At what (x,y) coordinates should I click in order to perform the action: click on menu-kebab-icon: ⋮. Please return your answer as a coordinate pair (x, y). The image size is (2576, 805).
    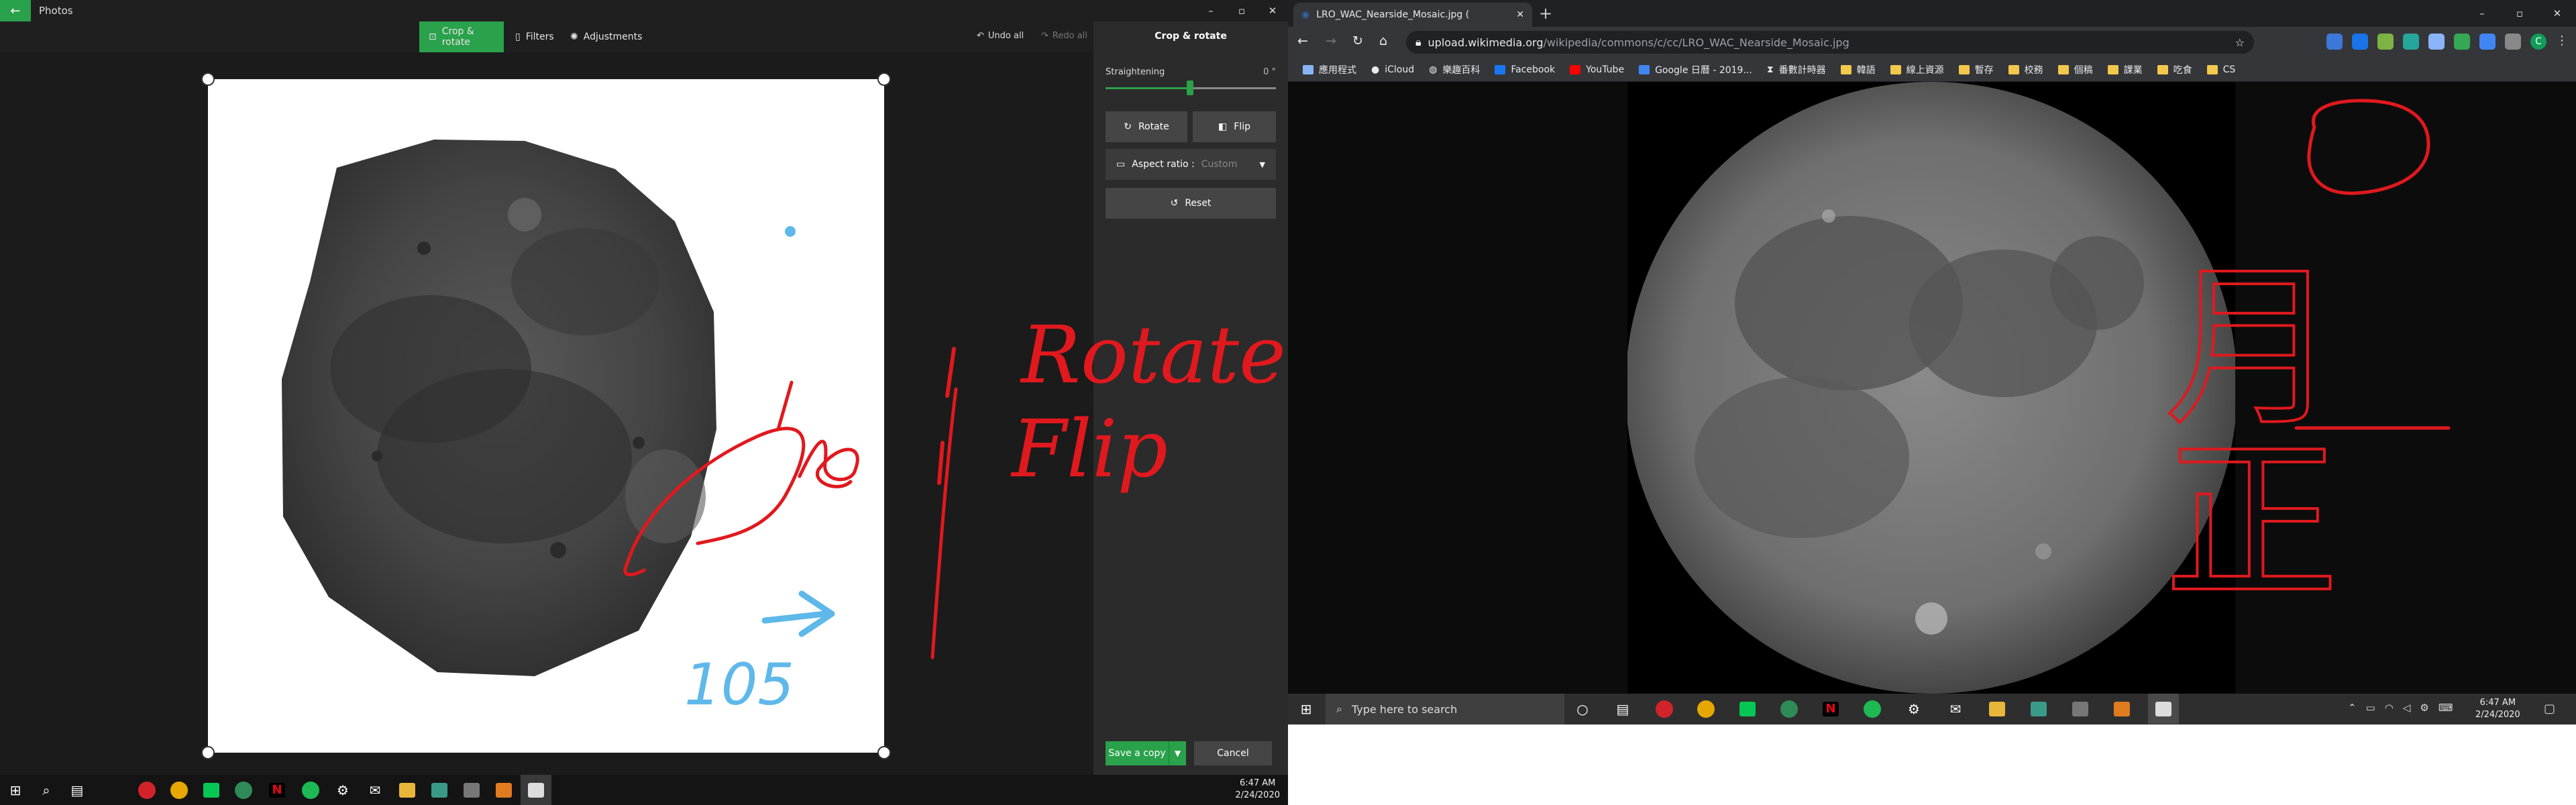
    Looking at the image, I should click on (2562, 42).